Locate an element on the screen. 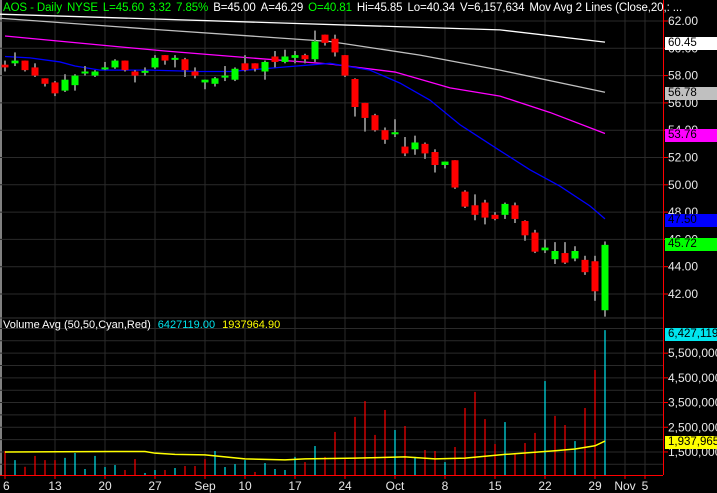 This screenshot has width=717, height=493. date-label: 20 is located at coordinates (105, 486).